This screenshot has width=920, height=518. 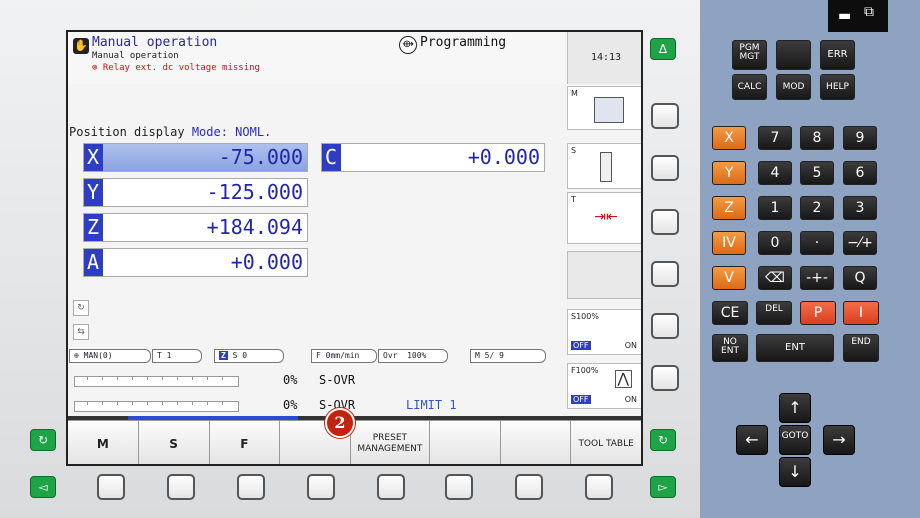 I want to click on key-ent: ENT, so click(x=795, y=348).